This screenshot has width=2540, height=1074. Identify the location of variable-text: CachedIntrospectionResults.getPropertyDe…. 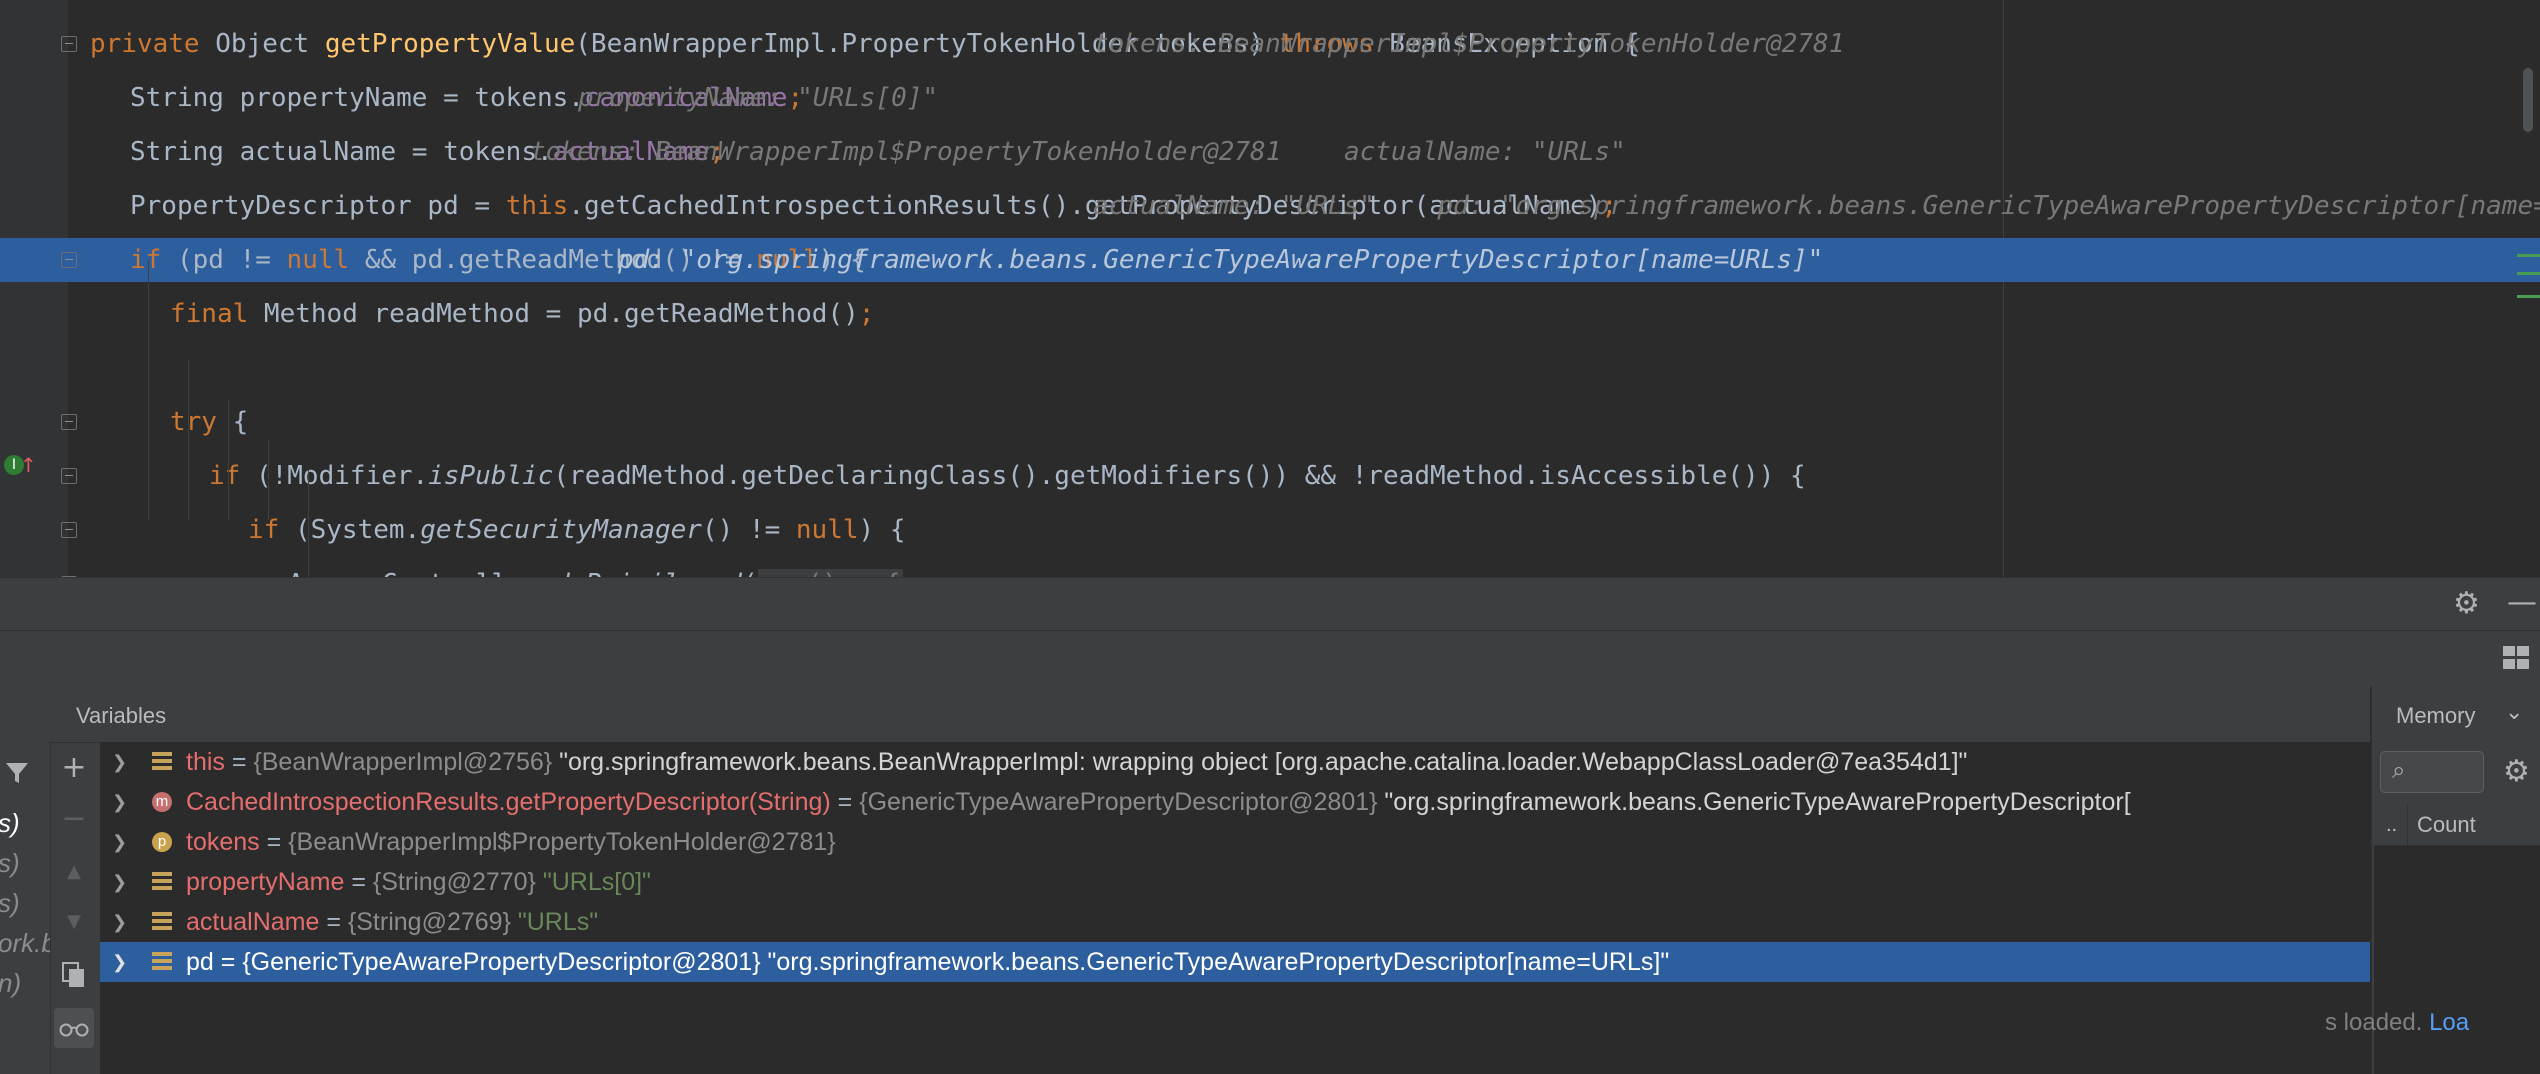
(1158, 802).